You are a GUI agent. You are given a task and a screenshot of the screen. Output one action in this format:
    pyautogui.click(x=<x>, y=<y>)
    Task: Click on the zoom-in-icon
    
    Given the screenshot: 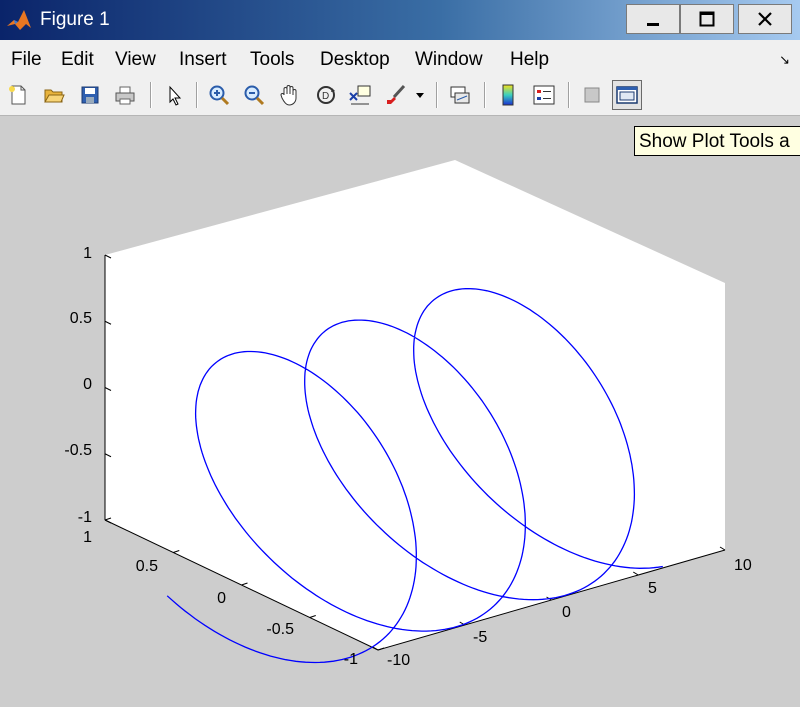 What is the action you would take?
    pyautogui.click(x=219, y=95)
    